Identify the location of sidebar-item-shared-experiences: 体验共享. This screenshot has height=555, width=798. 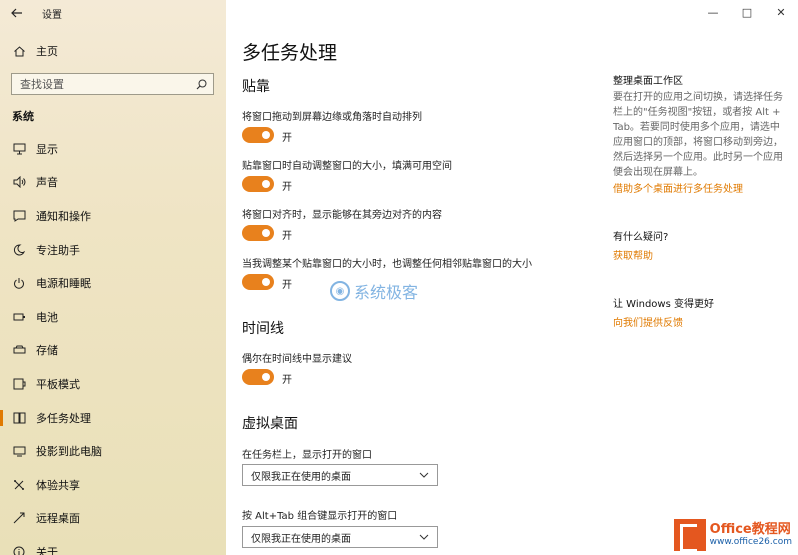
(113, 485).